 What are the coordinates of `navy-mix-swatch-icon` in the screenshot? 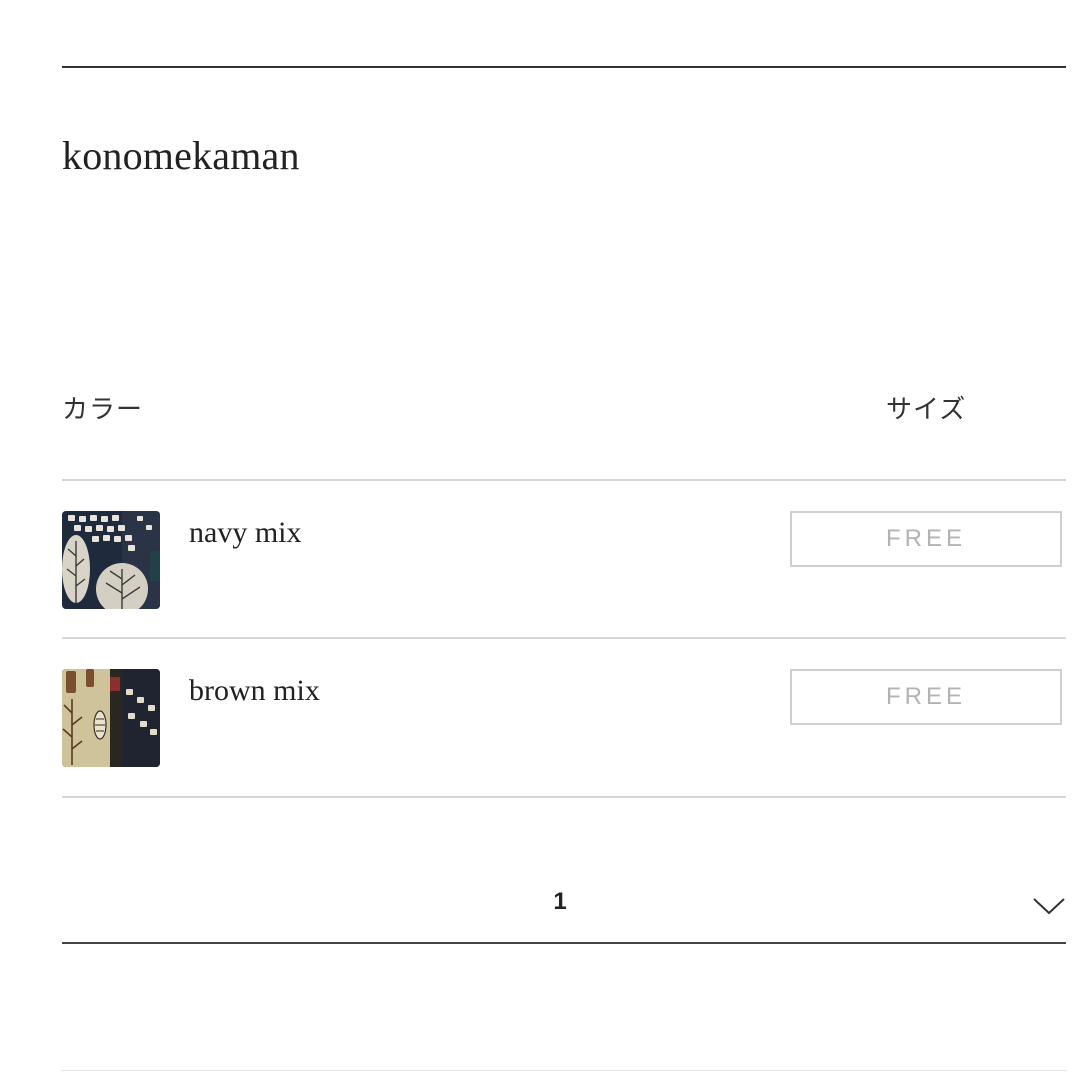 It's located at (111, 560).